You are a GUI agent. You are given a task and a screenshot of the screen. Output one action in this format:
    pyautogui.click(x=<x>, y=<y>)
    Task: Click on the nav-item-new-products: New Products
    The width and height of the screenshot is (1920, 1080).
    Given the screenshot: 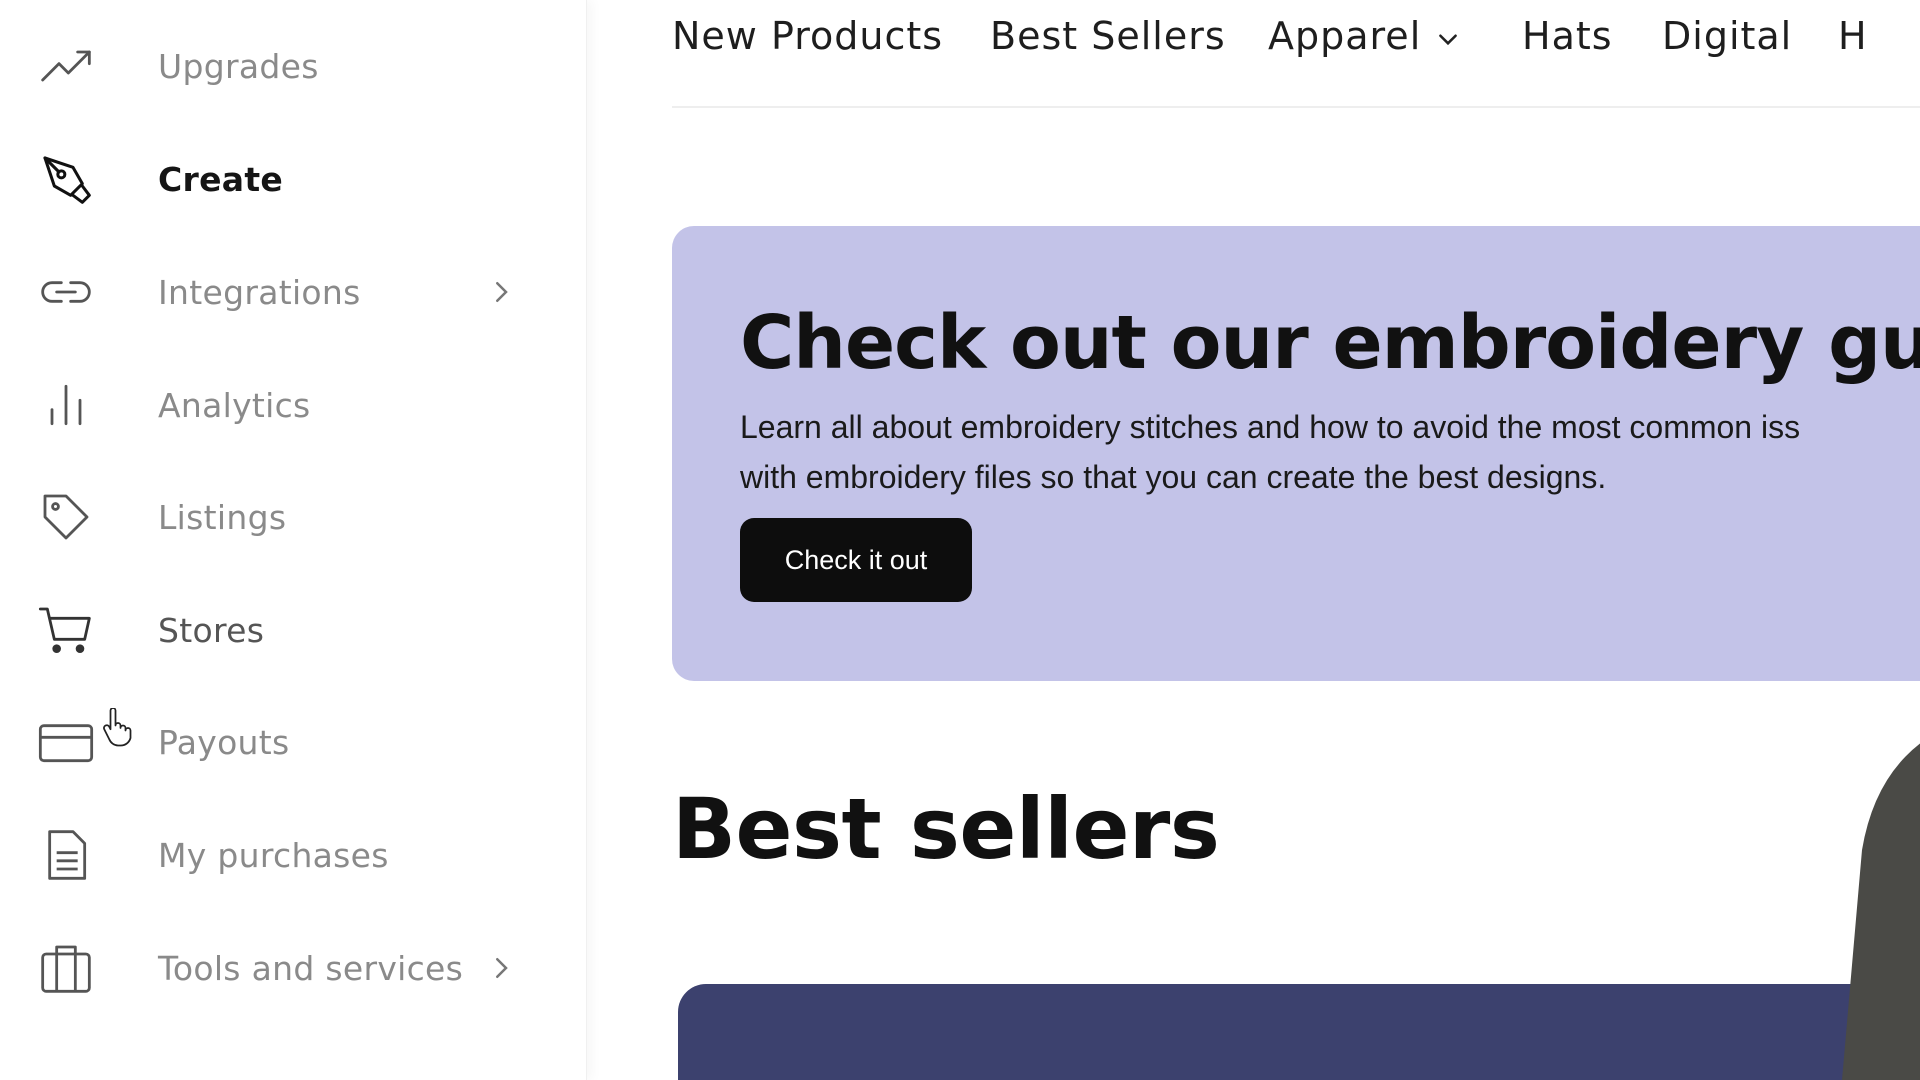 What is the action you would take?
    pyautogui.click(x=807, y=36)
    